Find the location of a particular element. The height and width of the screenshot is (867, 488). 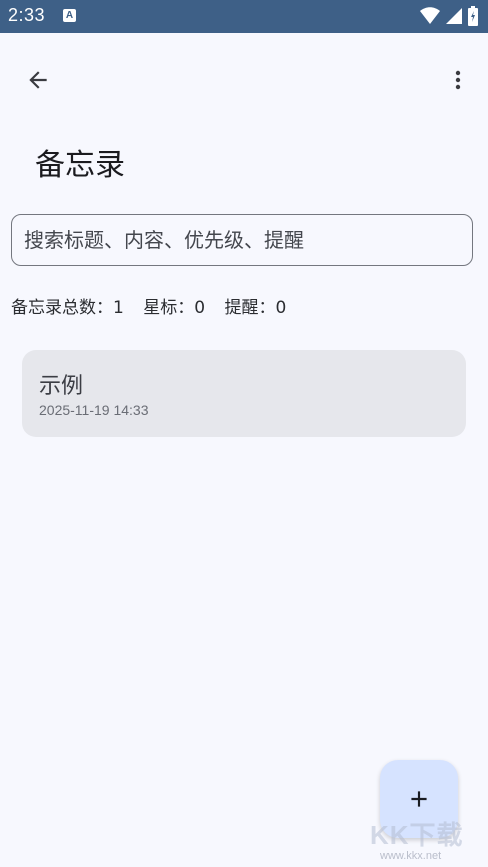

page-title: 备忘录 is located at coordinates (80, 165).